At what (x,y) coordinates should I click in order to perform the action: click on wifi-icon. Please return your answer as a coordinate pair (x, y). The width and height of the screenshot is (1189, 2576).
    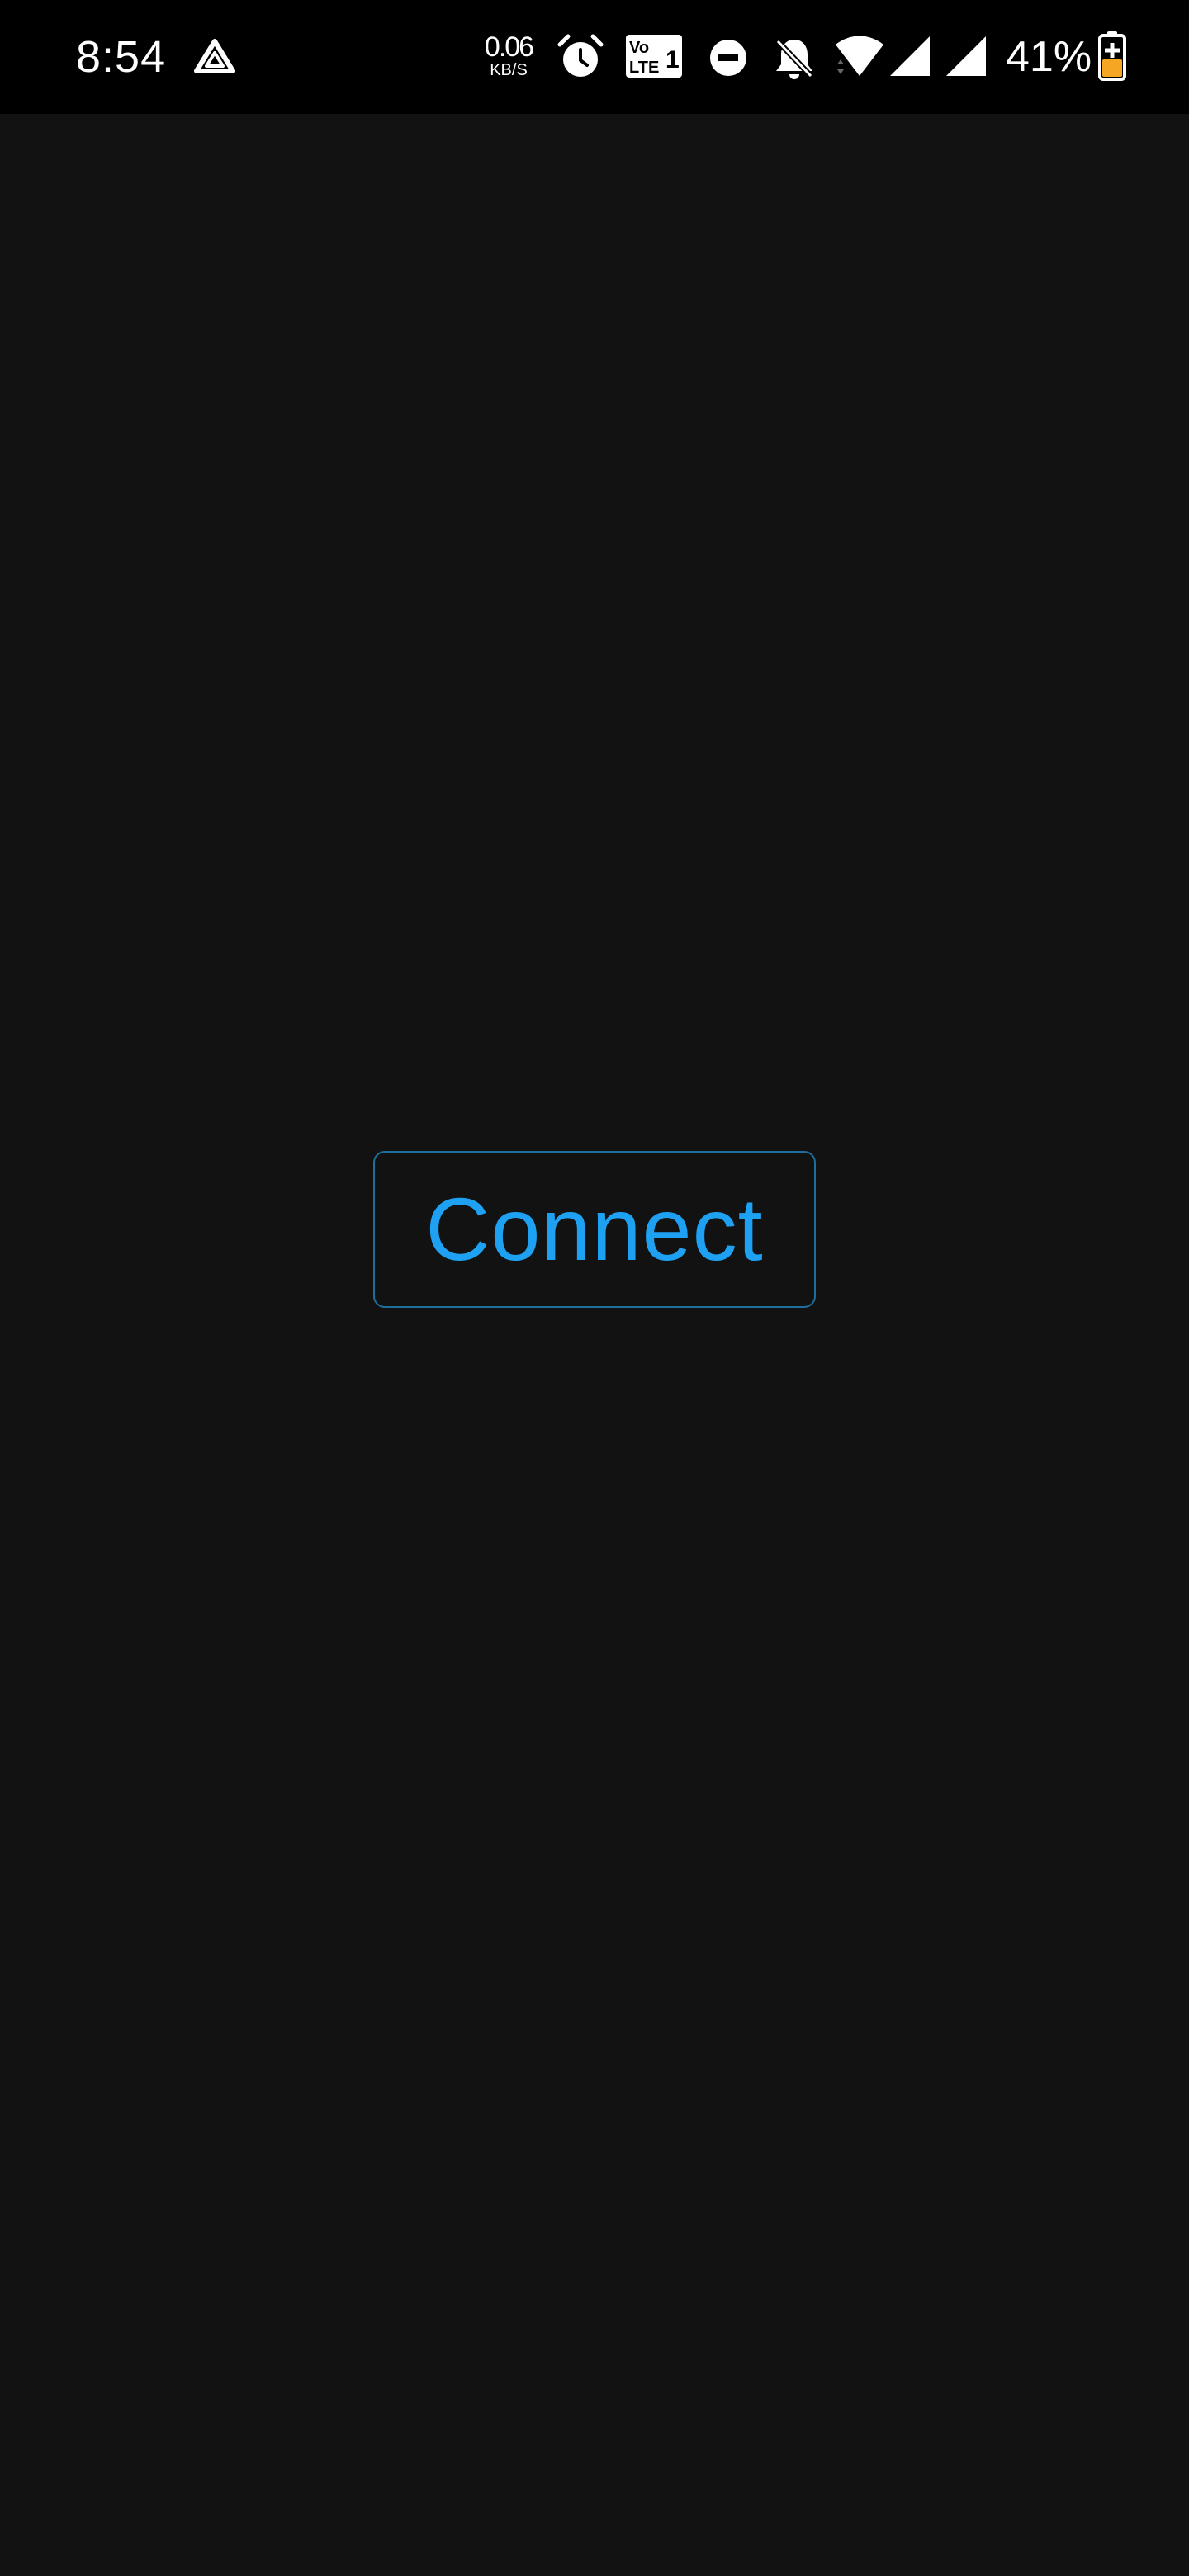
    Looking at the image, I should click on (859, 56).